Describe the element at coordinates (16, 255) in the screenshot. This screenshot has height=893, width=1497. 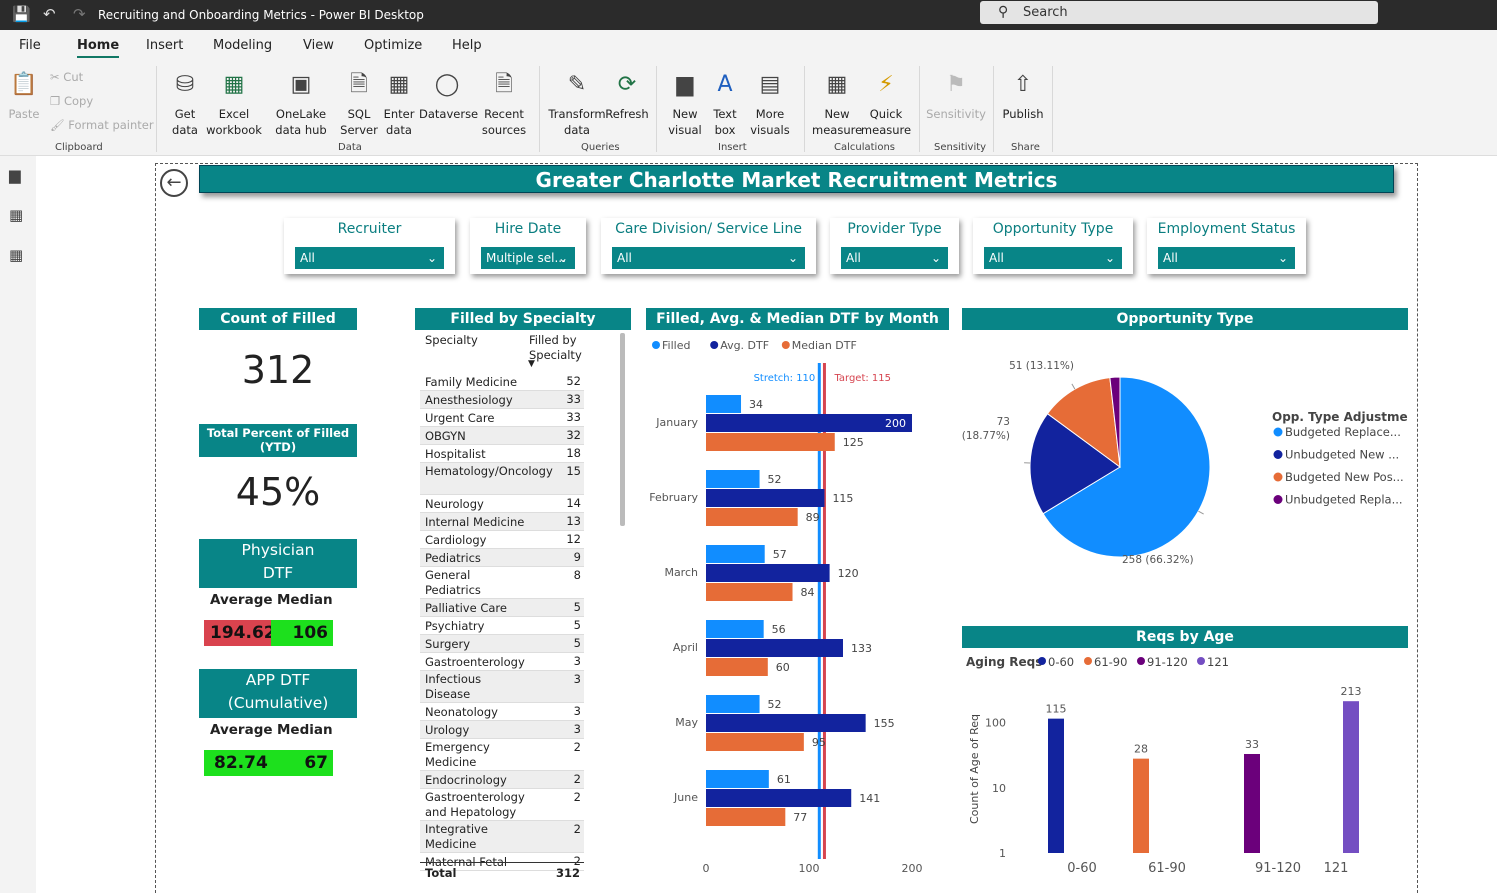
I see `model-view-icon: ▦` at that location.